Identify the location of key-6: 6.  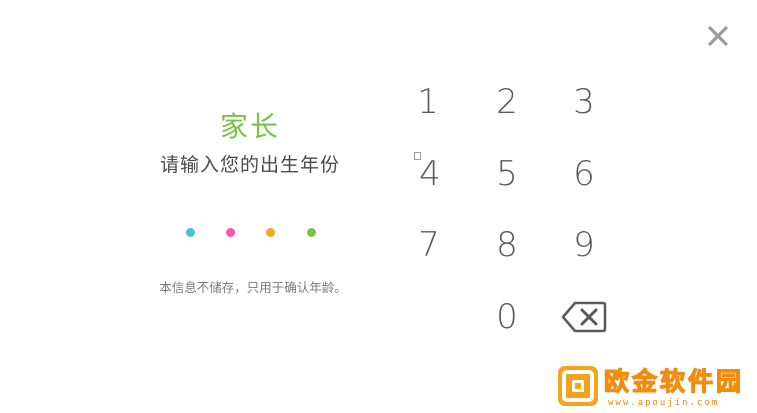
(584, 174).